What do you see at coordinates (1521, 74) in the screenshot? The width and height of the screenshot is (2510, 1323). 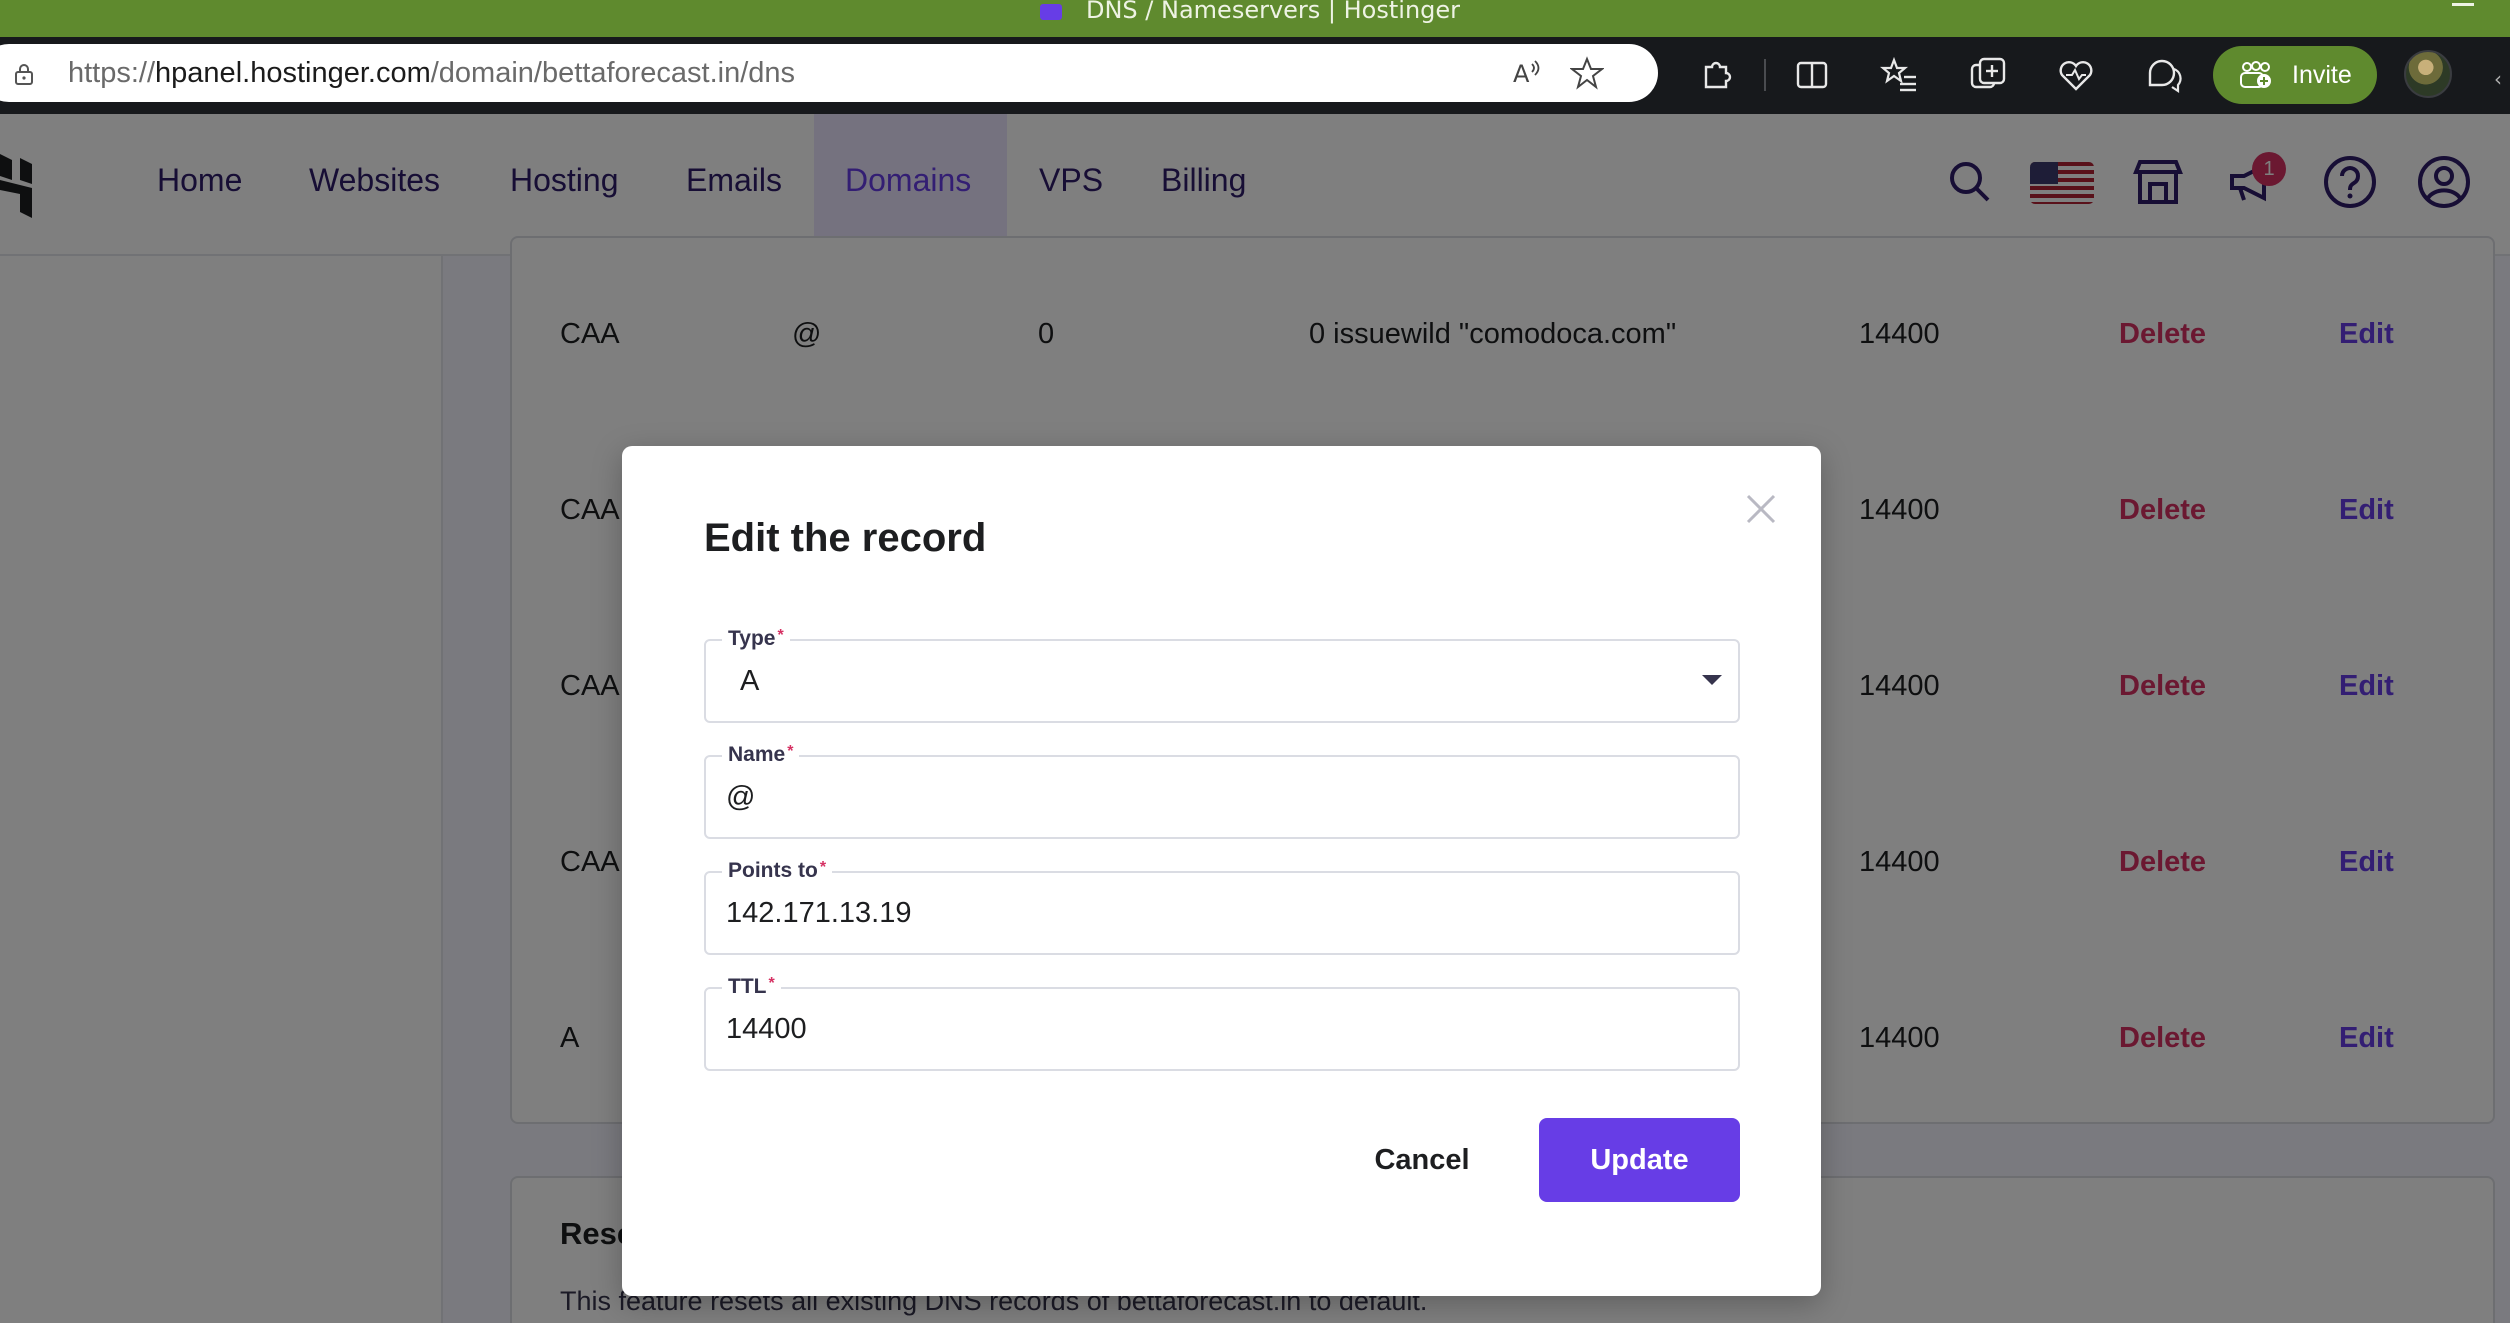 I see `svg-text: A` at bounding box center [1521, 74].